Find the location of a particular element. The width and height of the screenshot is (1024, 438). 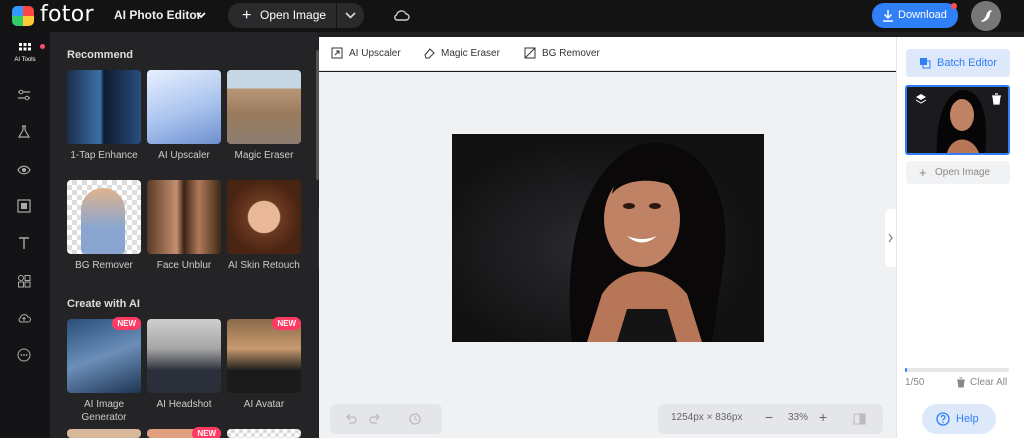

zoom-out-button: − is located at coordinates (769, 417).